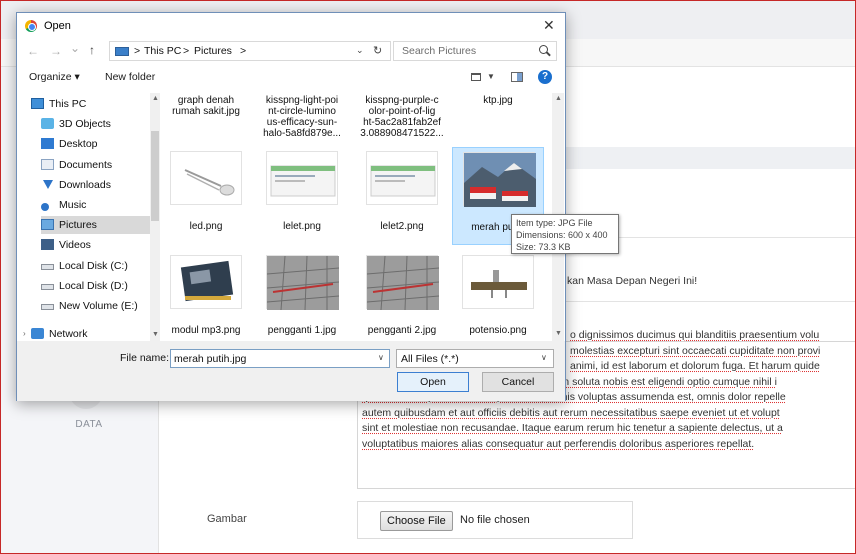 The width and height of the screenshot is (856, 554). What do you see at coordinates (206, 178) in the screenshot?
I see `led-thumb` at bounding box center [206, 178].